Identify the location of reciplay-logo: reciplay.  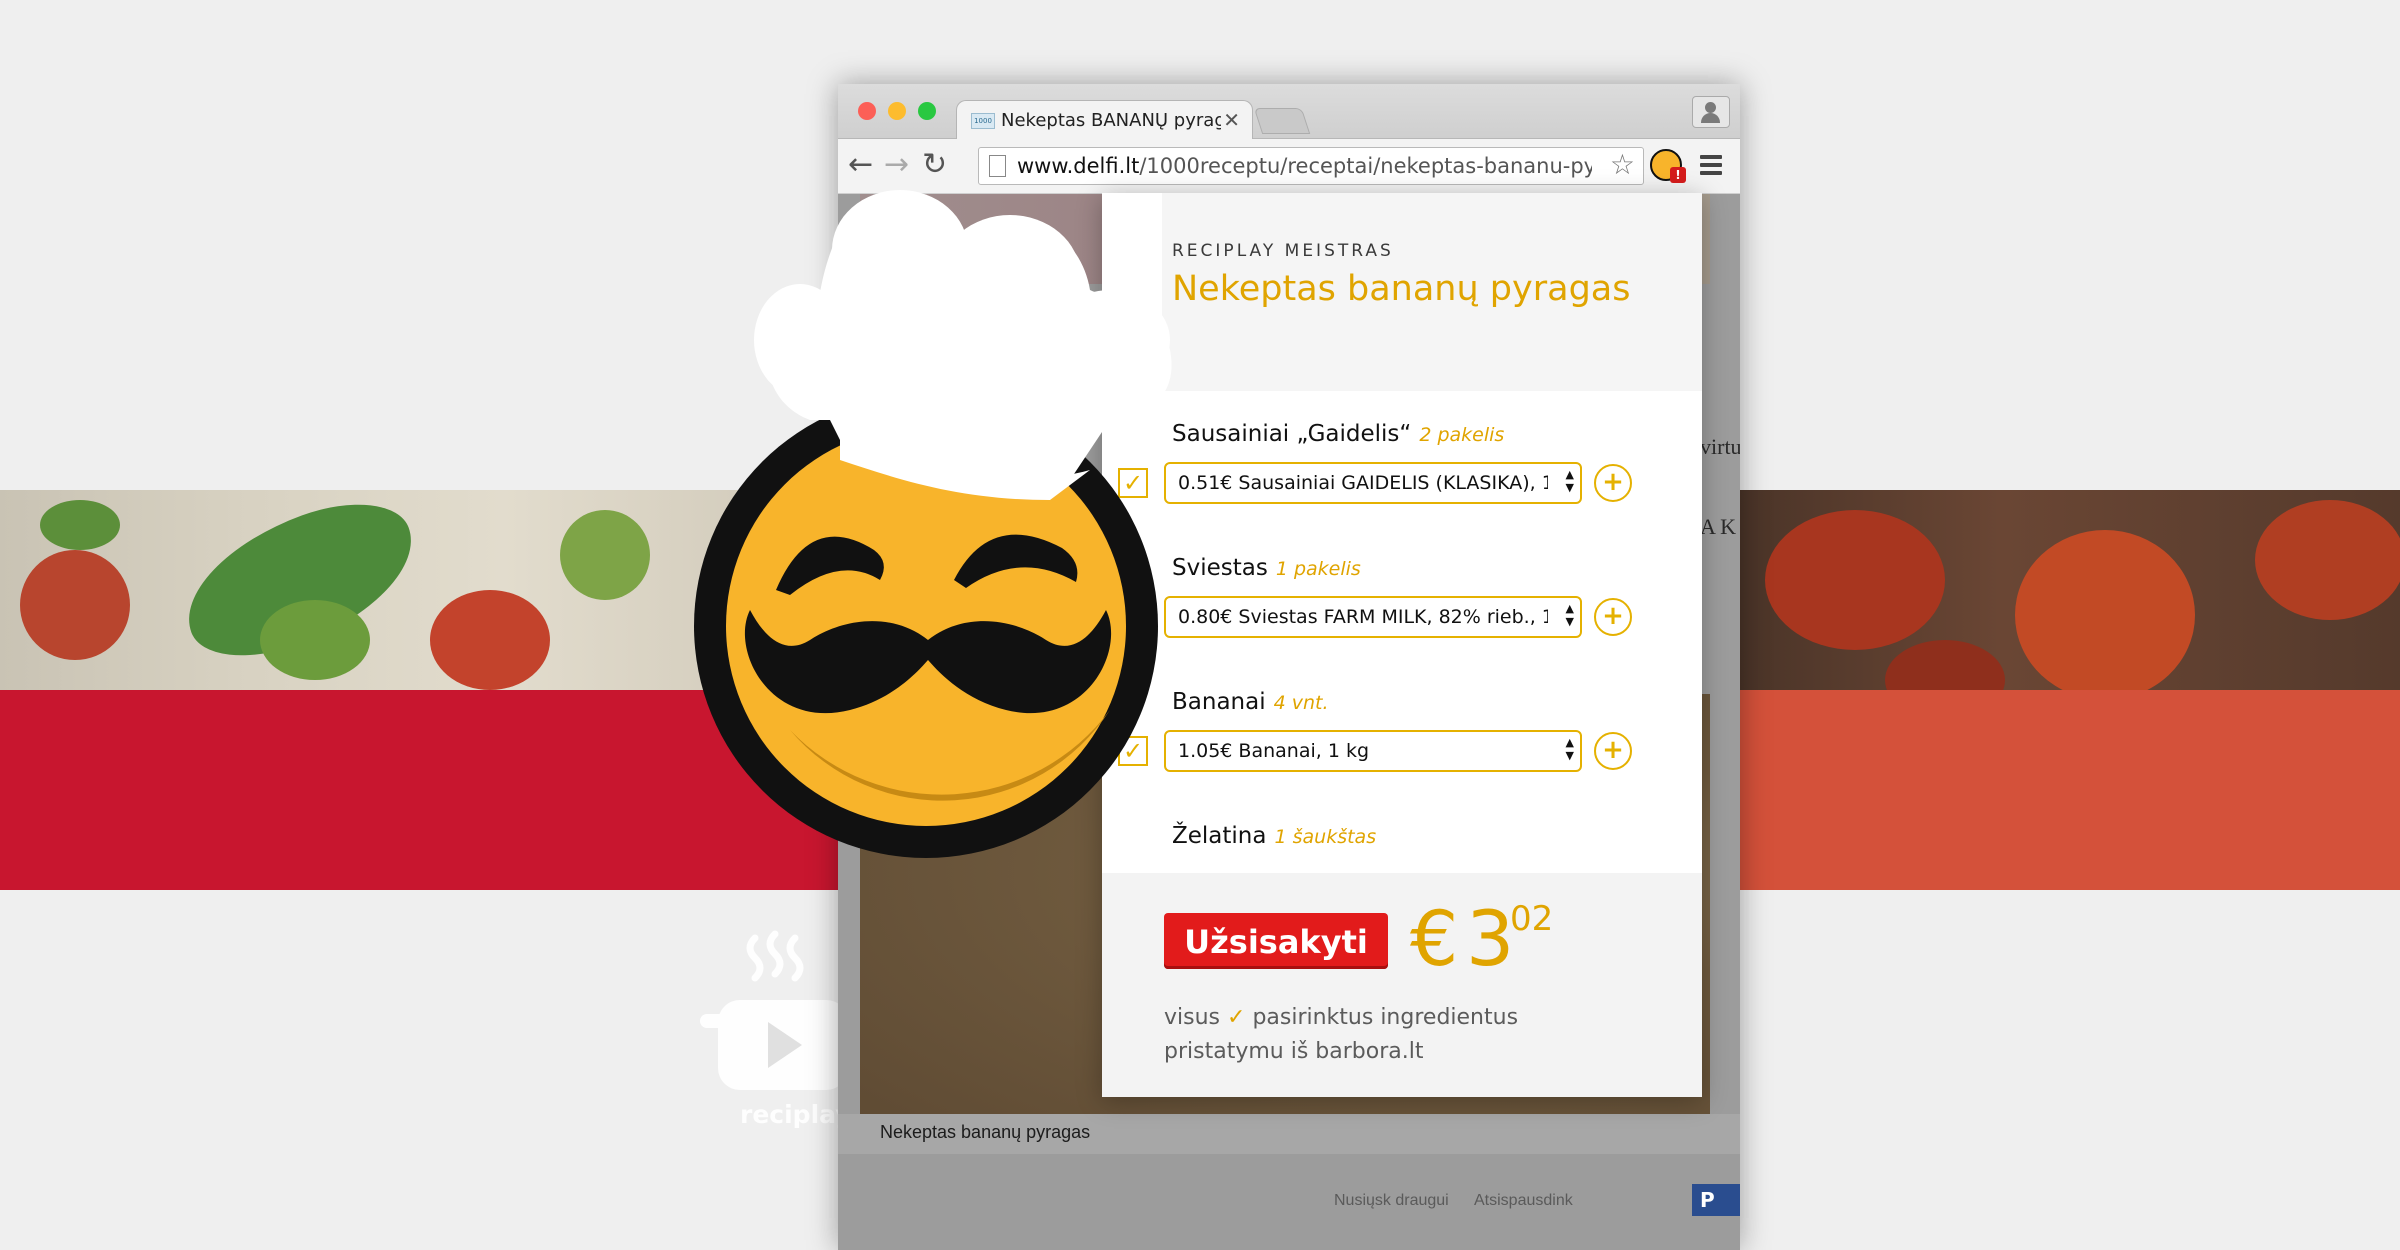
(776, 1030).